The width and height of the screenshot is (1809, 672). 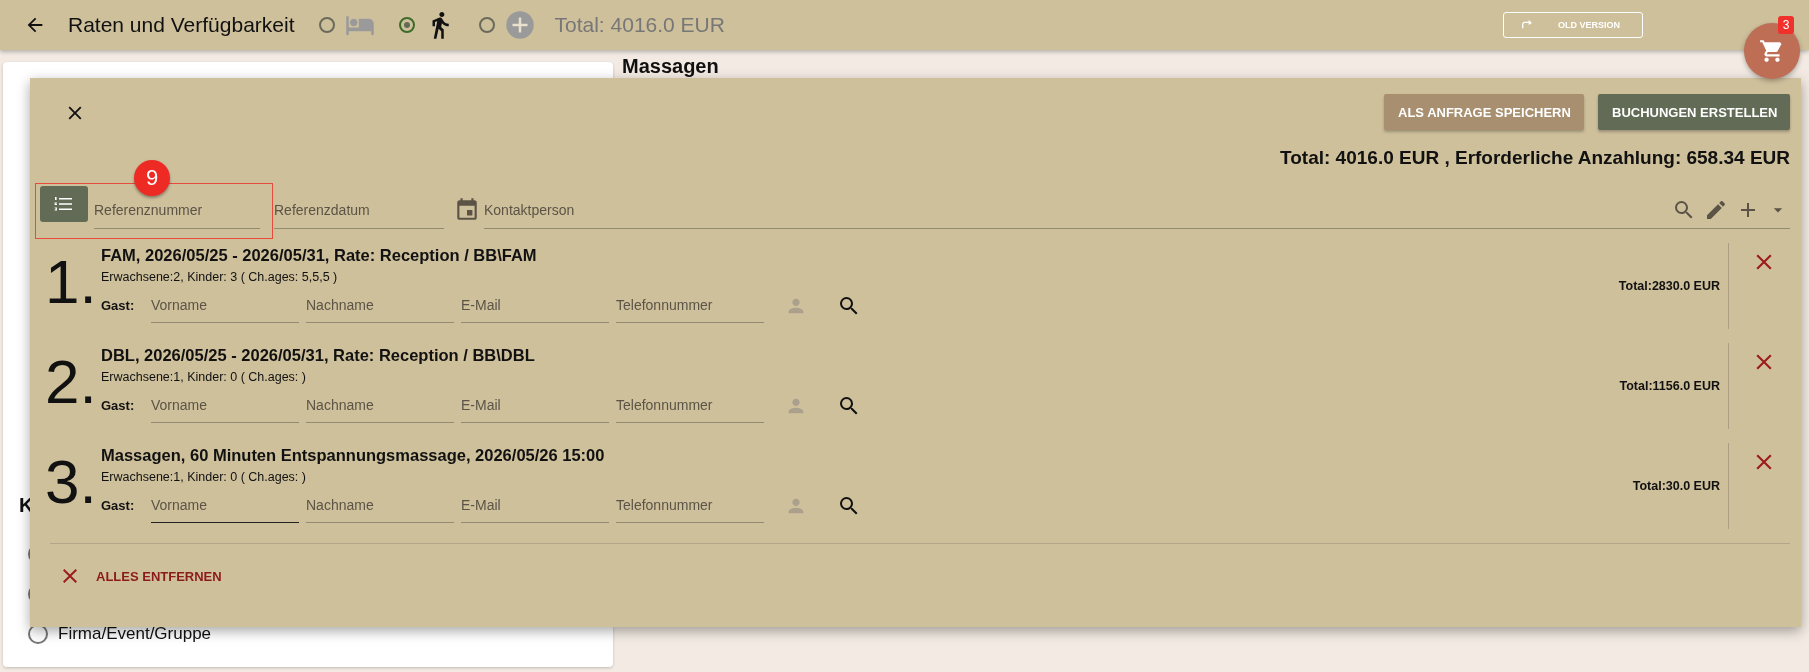 I want to click on cart-count-badge: 3, so click(x=1786, y=25).